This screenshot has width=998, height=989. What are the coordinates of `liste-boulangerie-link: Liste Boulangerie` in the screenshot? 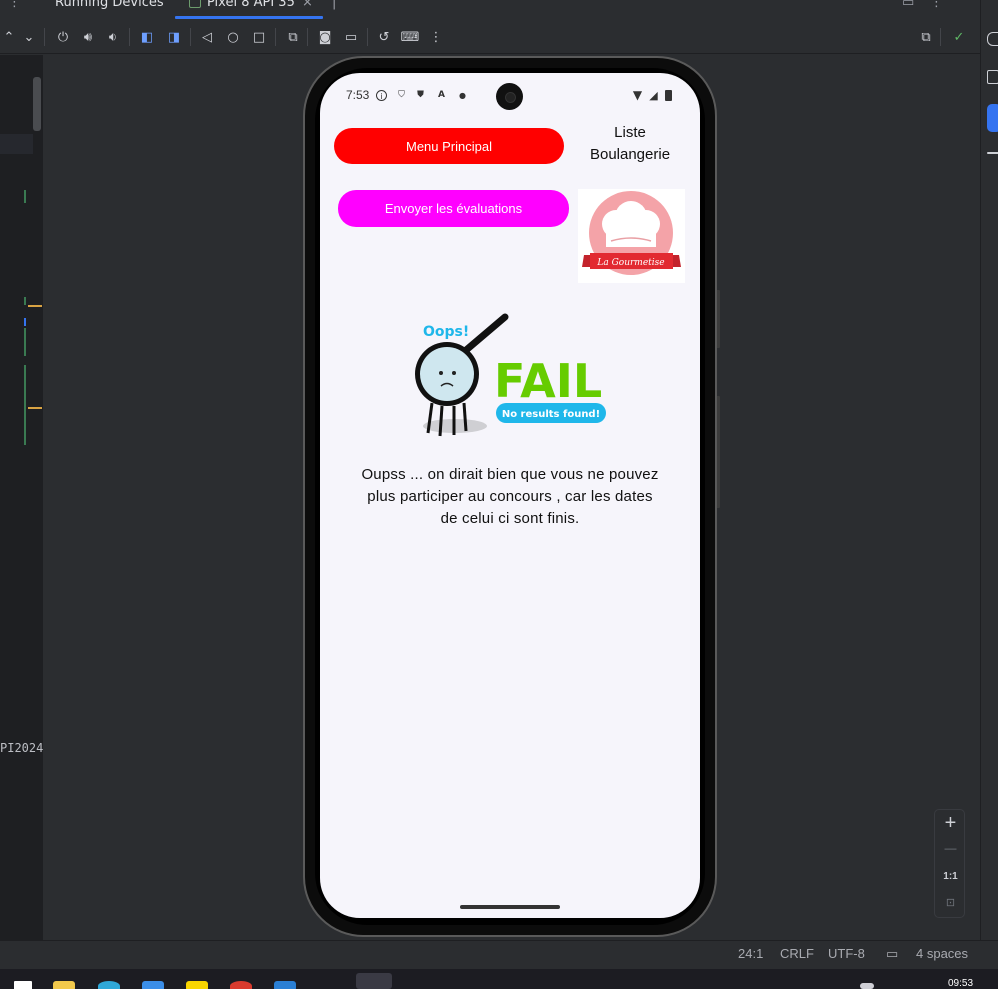 It's located at (630, 144).